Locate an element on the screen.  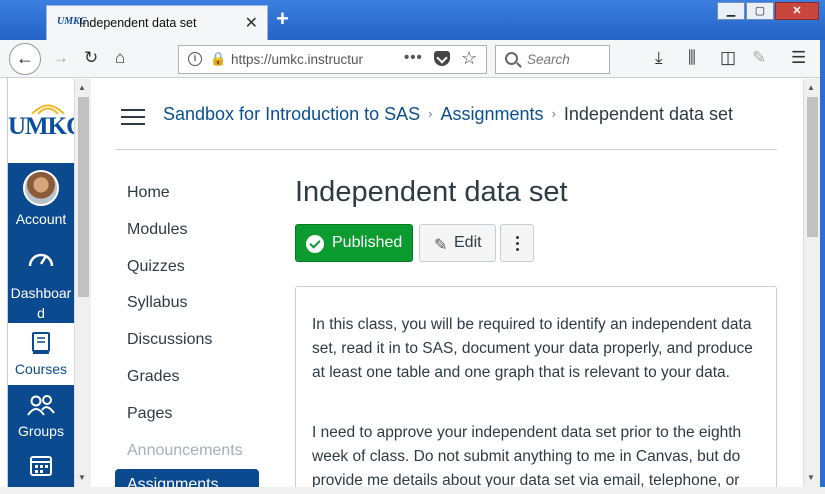
search-input: Search is located at coordinates (552, 59).